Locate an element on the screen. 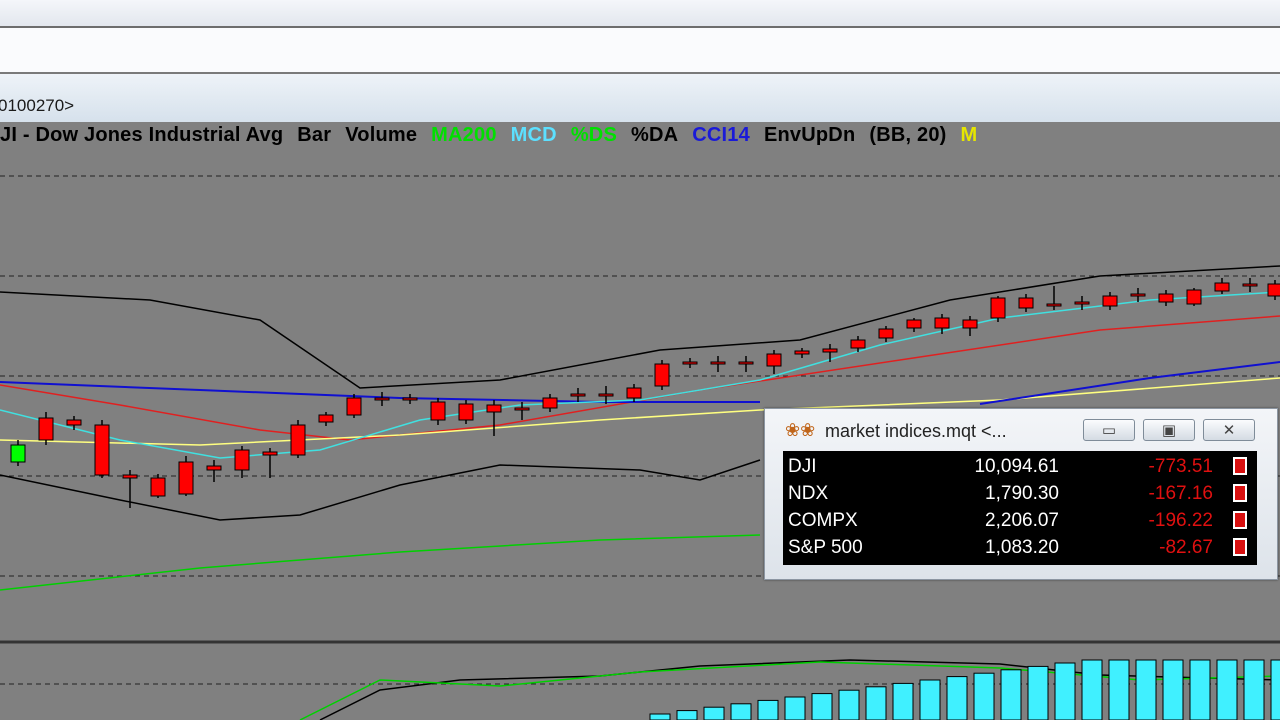 Image resolution: width=1280 pixels, height=720 pixels. quote-last: 2,206.07 is located at coordinates (1022, 520).